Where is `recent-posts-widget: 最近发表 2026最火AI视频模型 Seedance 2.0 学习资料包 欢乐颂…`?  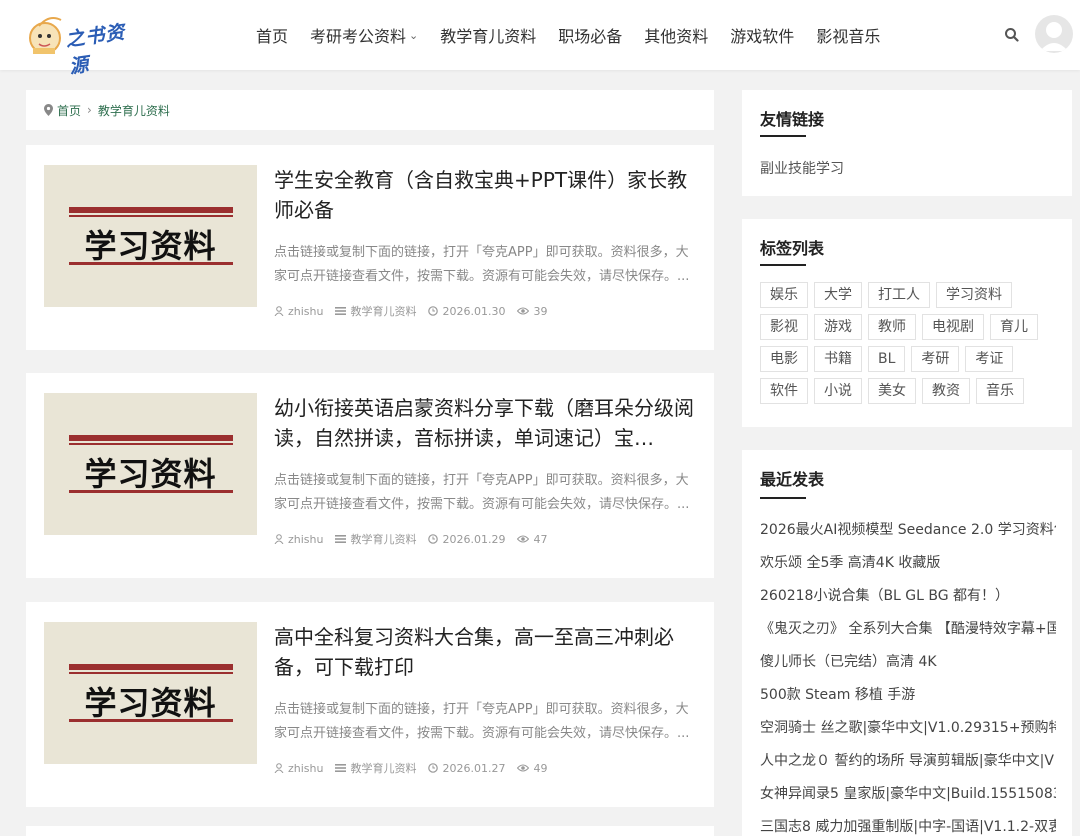 recent-posts-widget: 最近发表 2026最火AI视频模型 Seedance 2.0 学习资料包 欢乐颂… is located at coordinates (907, 643).